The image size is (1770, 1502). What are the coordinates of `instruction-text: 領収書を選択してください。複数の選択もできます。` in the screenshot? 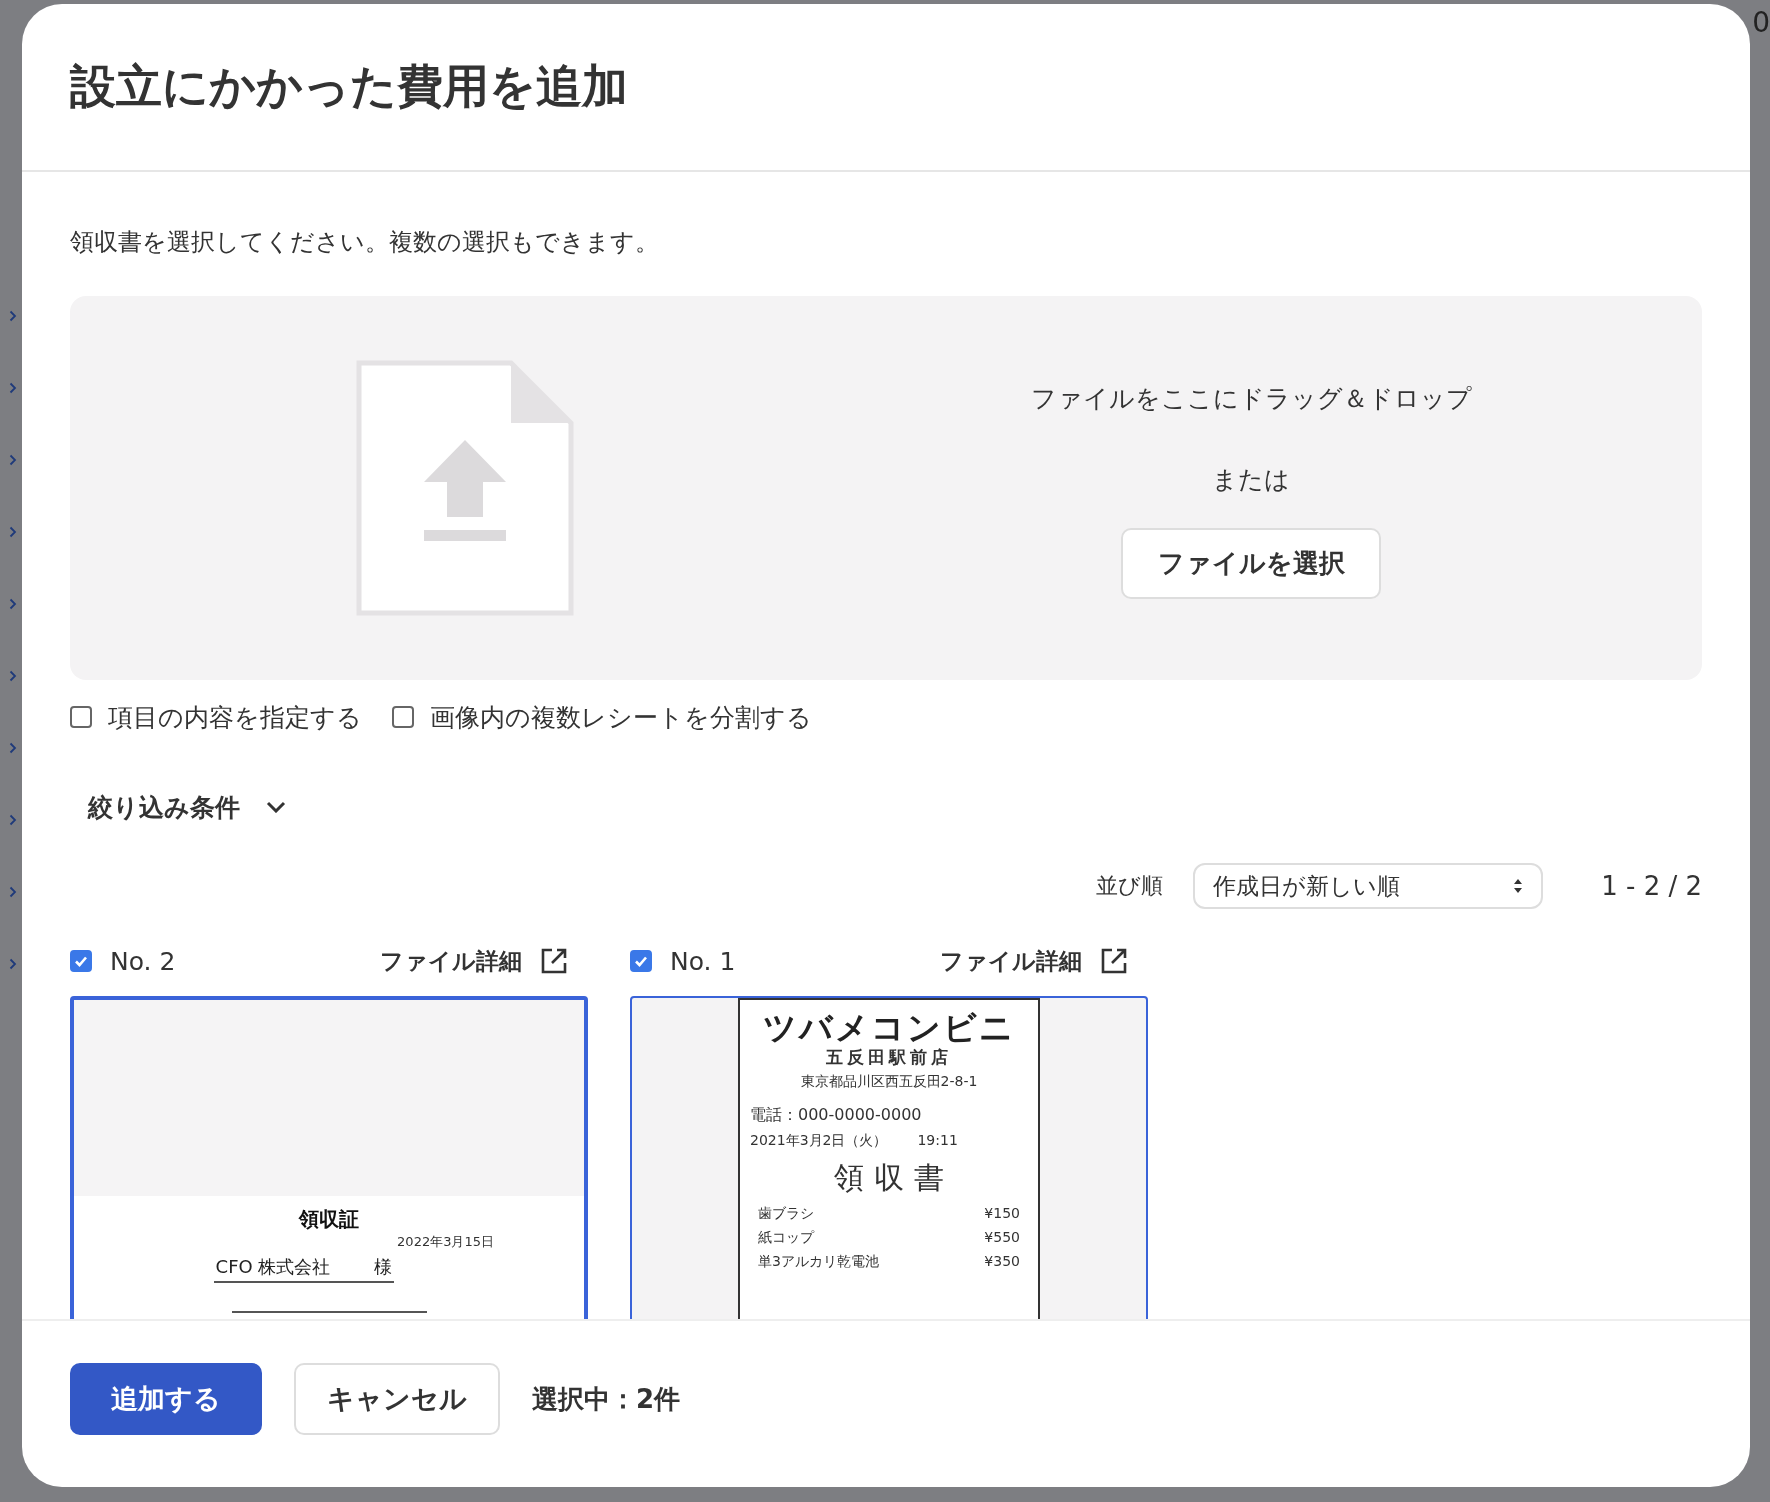 It's located at (365, 242).